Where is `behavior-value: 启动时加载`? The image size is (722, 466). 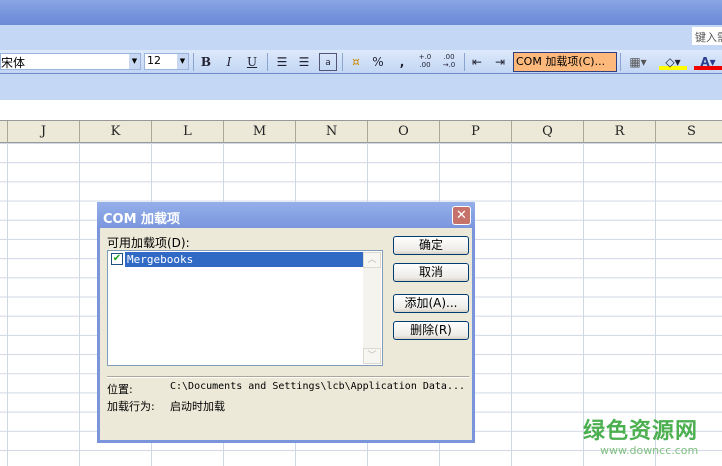
behavior-value: 启动时加载 is located at coordinates (197, 406).